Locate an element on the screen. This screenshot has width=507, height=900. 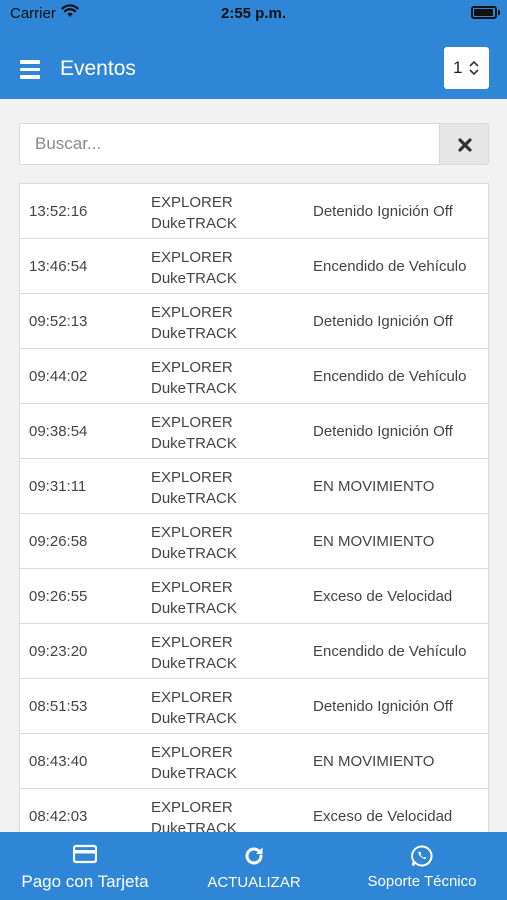
whatsapp-icon is located at coordinates (422, 856).